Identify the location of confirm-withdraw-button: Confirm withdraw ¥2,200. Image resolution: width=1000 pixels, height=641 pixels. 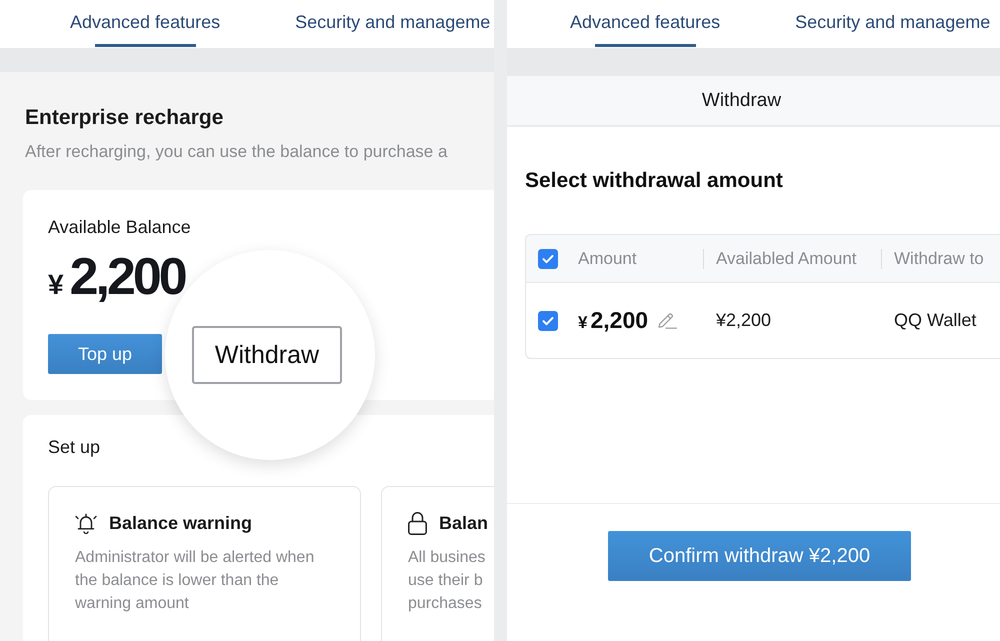
(759, 556).